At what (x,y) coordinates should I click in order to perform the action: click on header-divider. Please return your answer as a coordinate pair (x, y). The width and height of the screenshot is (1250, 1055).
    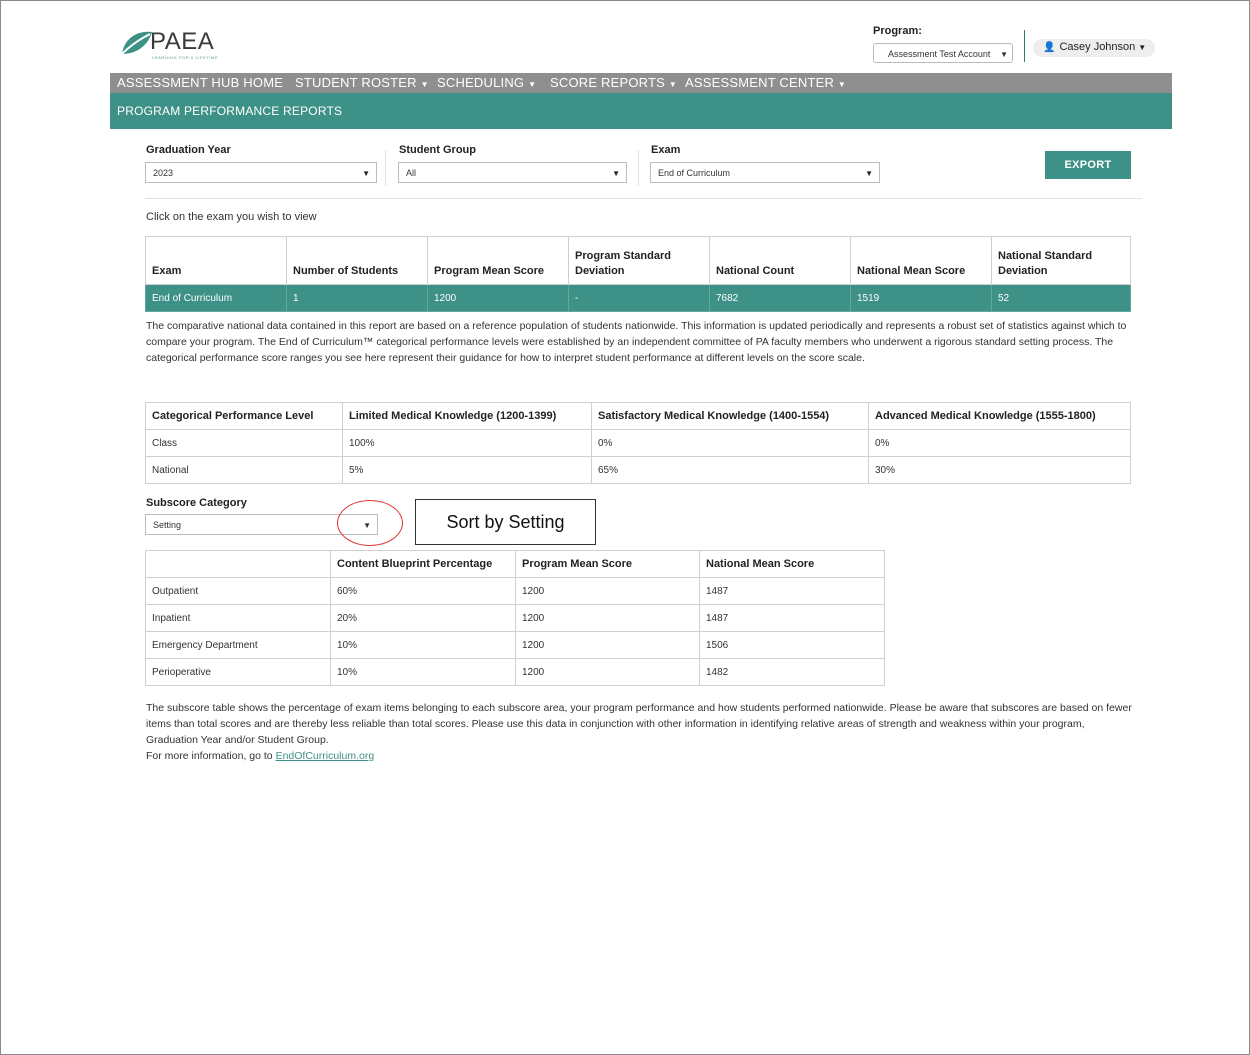
    Looking at the image, I should click on (1024, 46).